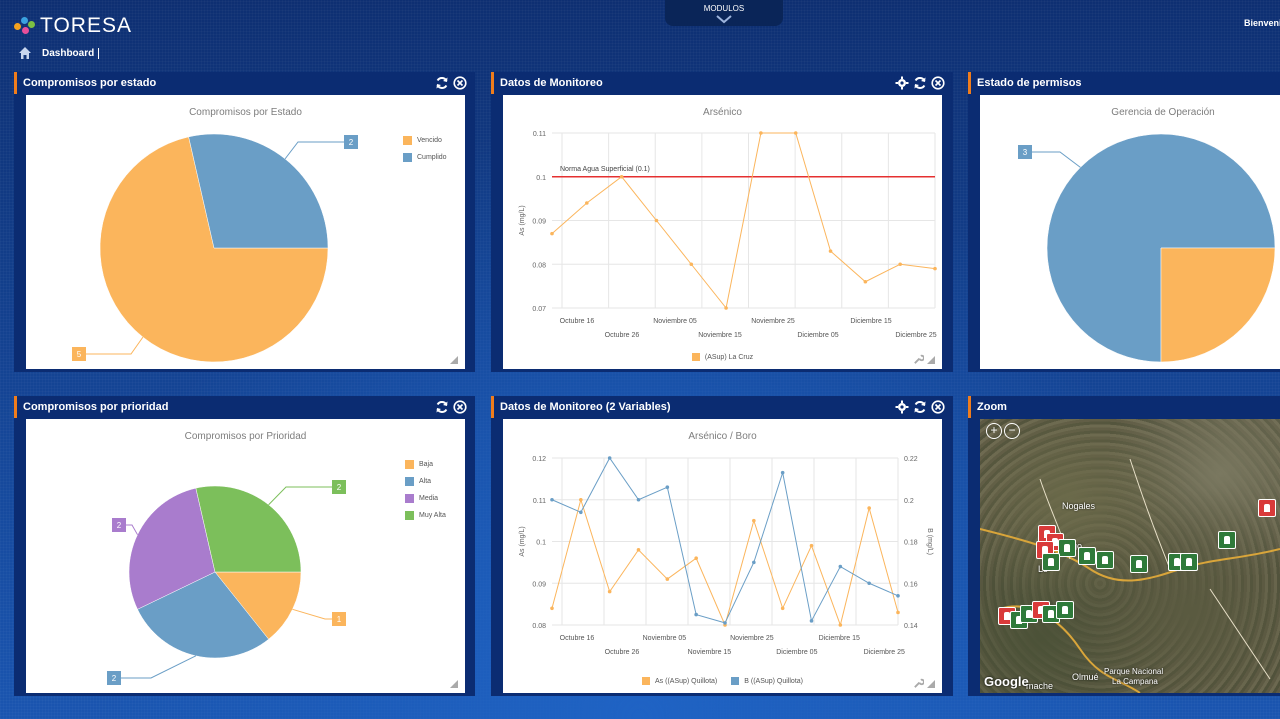 The width and height of the screenshot is (1280, 719). What do you see at coordinates (992, 407) in the screenshot?
I see `panel-title: Zoom` at bounding box center [992, 407].